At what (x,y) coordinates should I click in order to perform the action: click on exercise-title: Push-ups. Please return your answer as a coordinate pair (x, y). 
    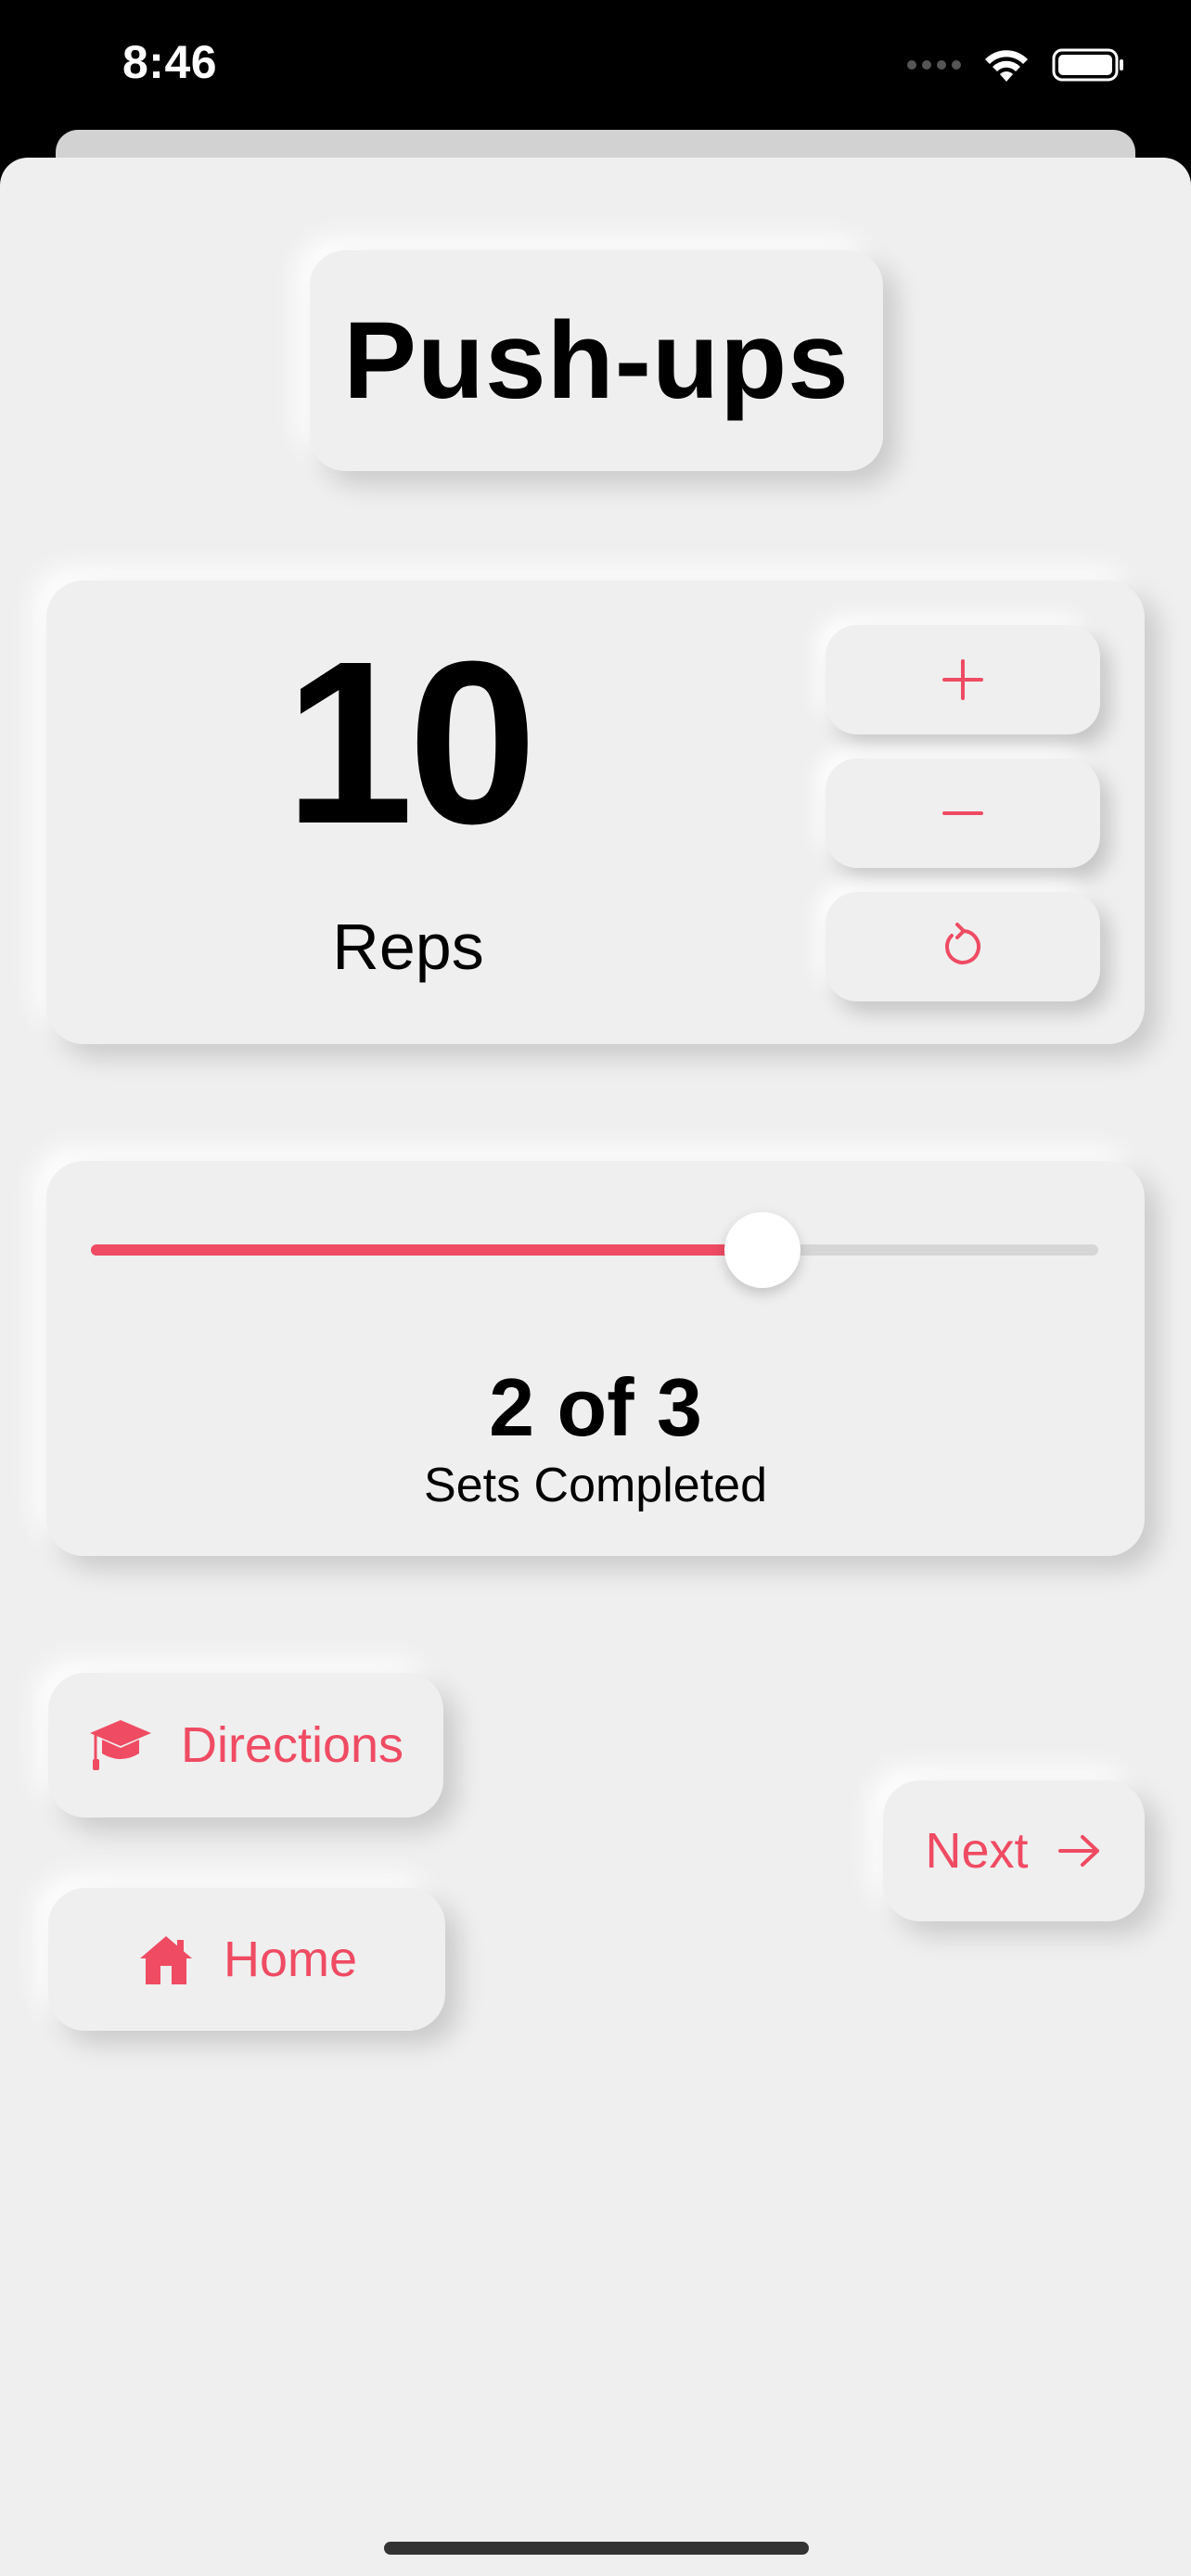
    Looking at the image, I should click on (597, 361).